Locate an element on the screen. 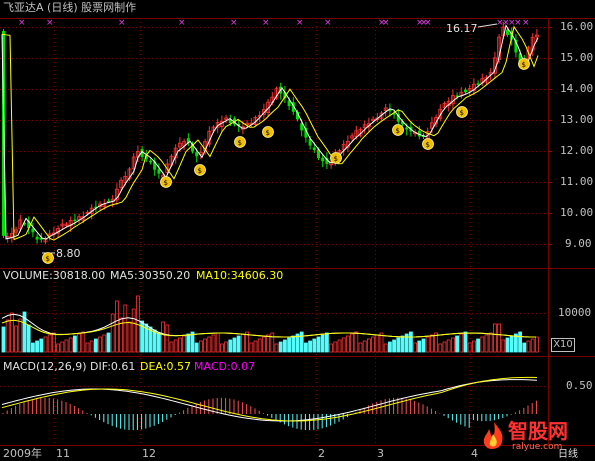  price-tick: 12.00 is located at coordinates (577, 150).